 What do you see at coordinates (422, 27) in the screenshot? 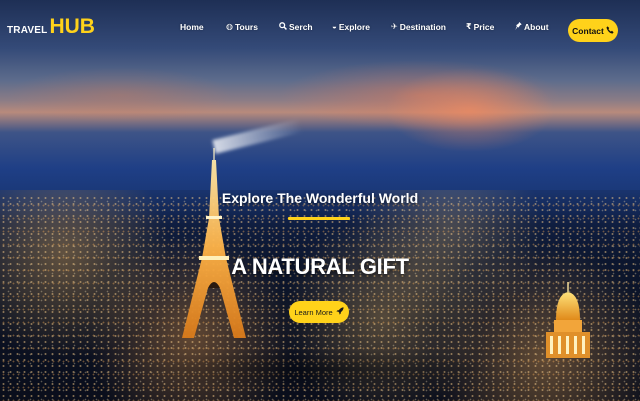
I see `nav-item-label: Destination` at bounding box center [422, 27].